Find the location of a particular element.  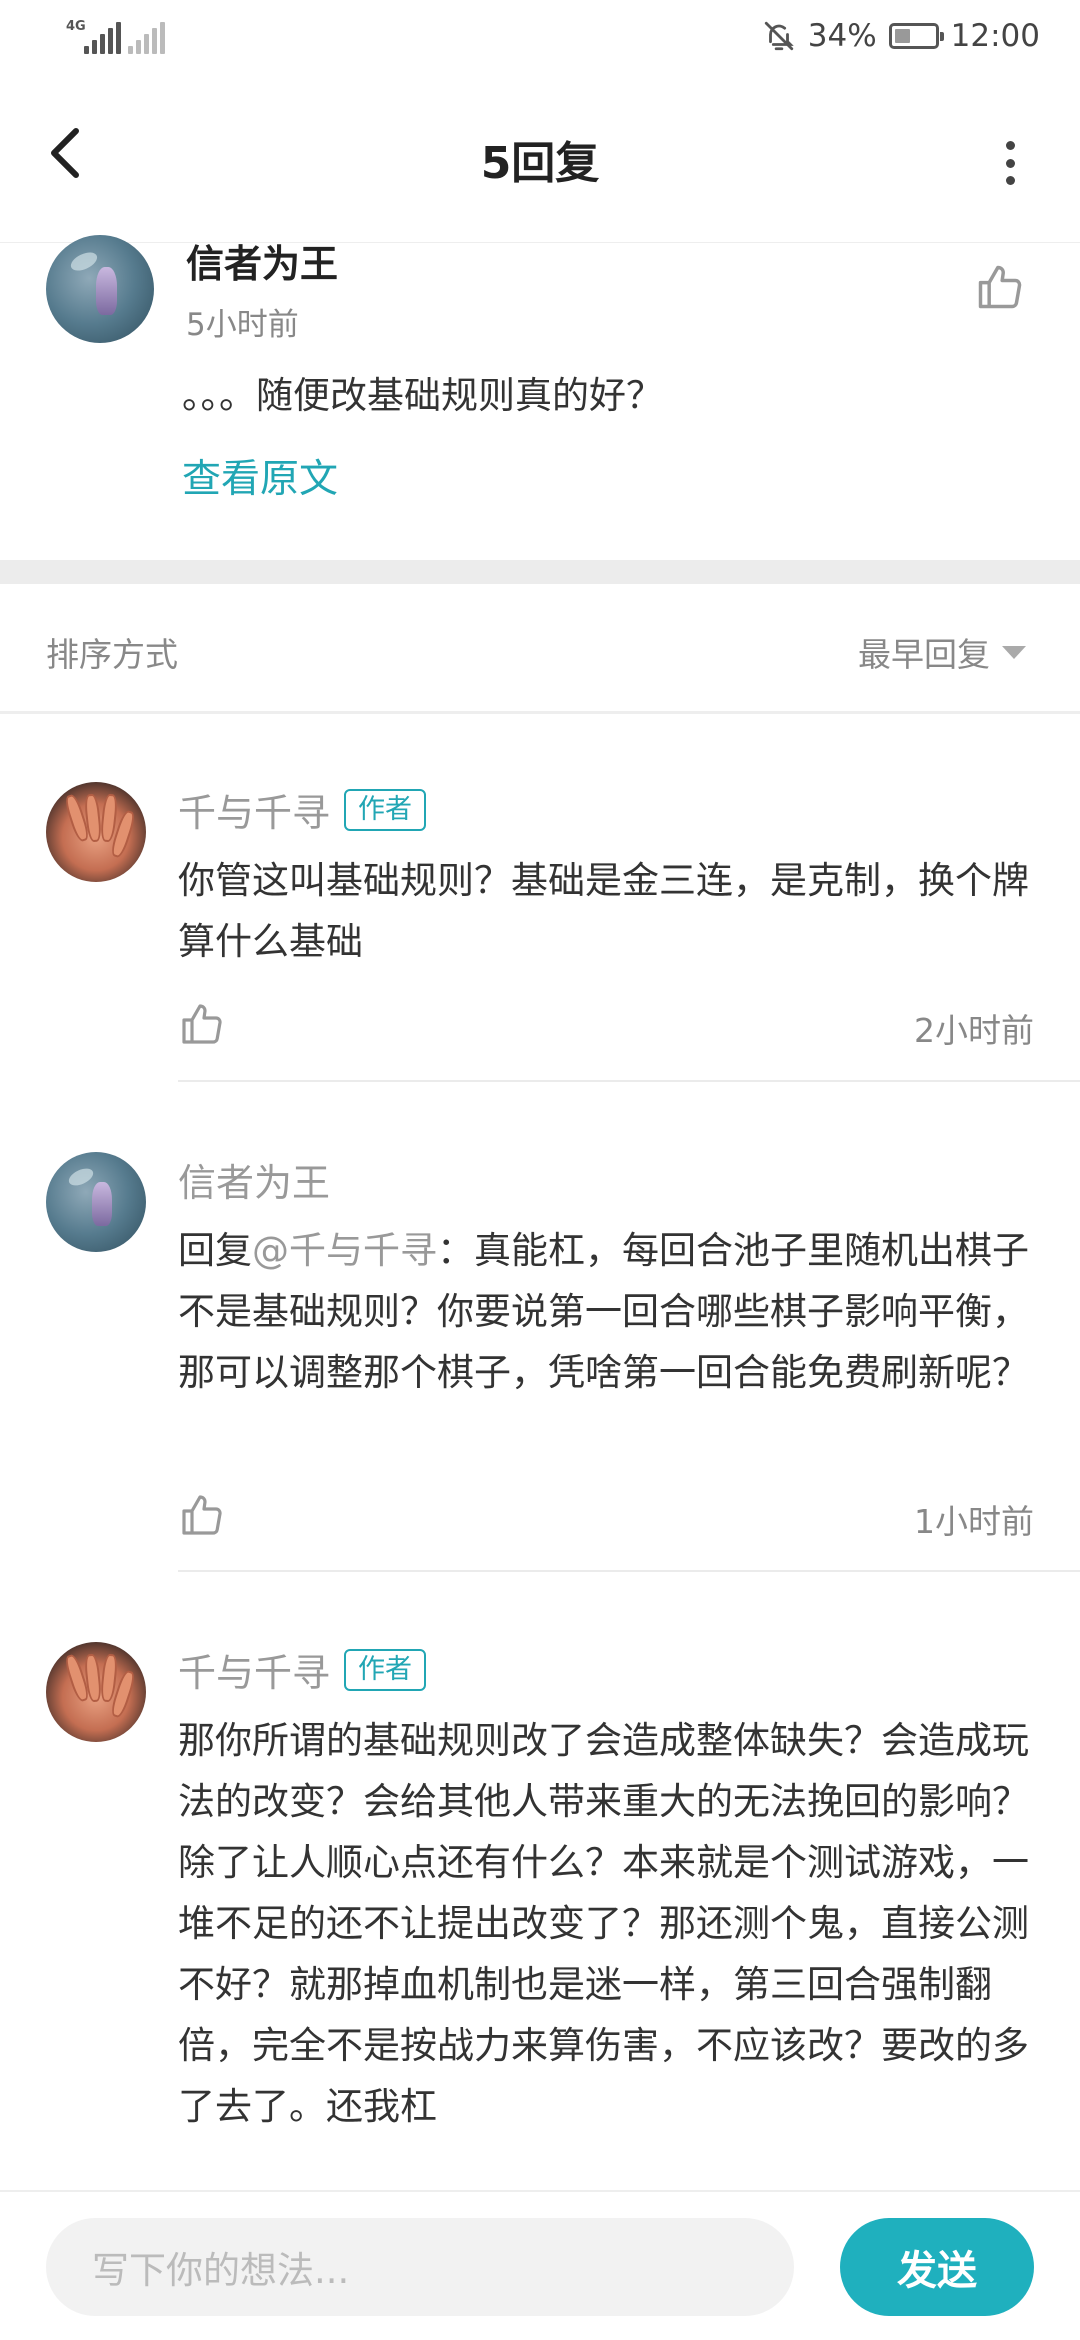

silent-bell-icon is located at coordinates (779, 36).